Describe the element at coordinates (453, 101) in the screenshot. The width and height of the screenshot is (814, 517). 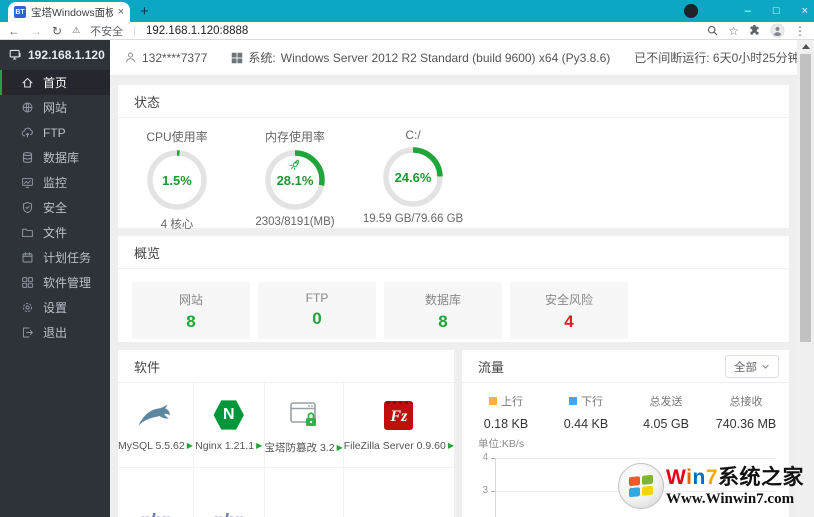
I see `status-panel-title: 状态` at that location.